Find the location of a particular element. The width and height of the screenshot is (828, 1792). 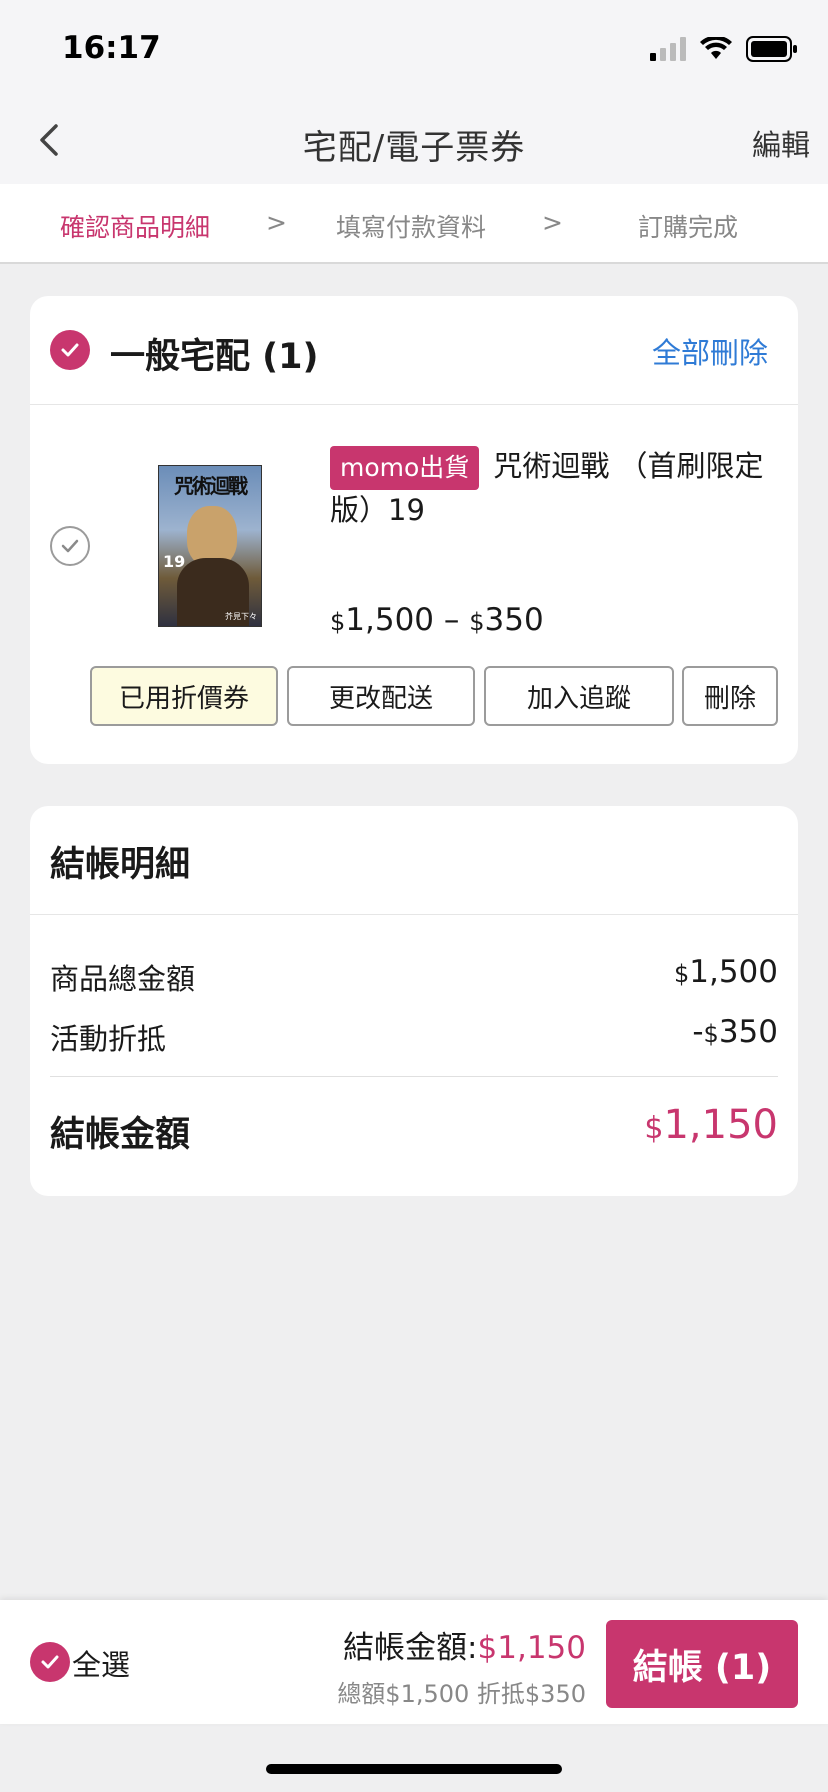

coupon-button: 已用折價券 is located at coordinates (184, 696).